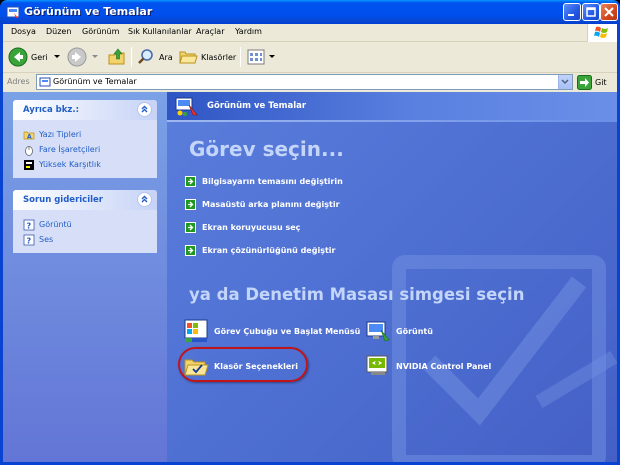  What do you see at coordinates (584, 82) in the screenshot?
I see `go-arrow-icon` at bounding box center [584, 82].